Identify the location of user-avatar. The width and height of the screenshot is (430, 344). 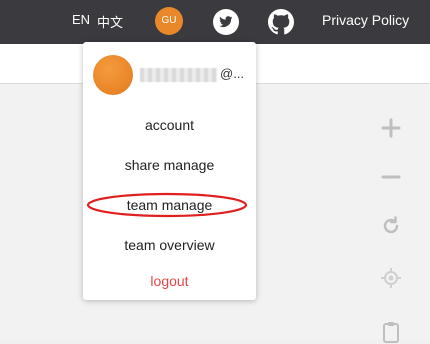
(113, 75).